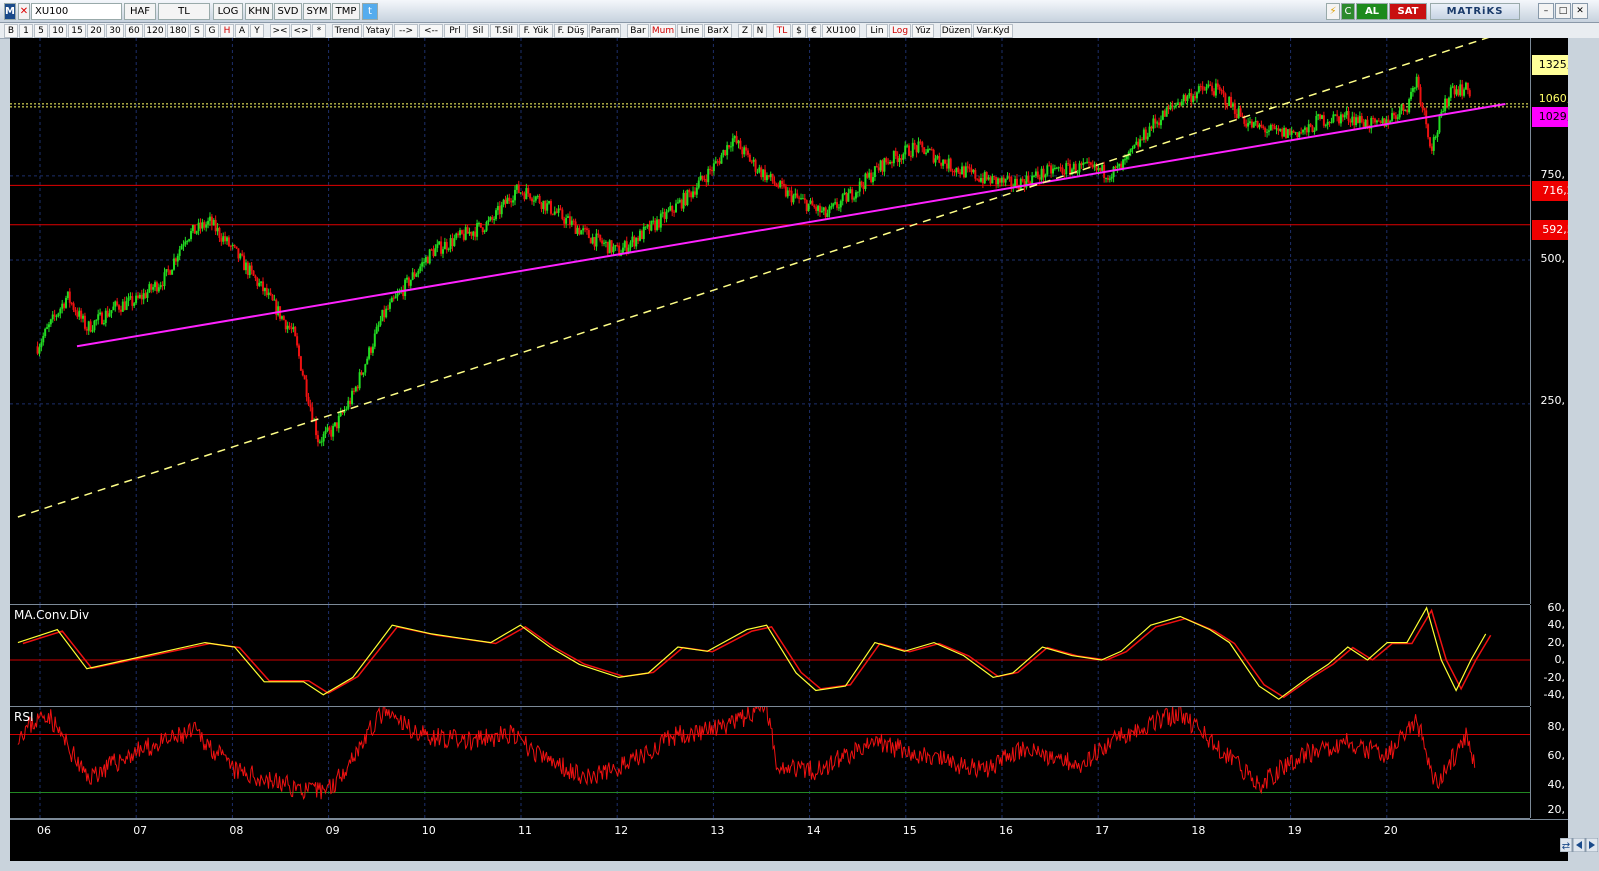  Describe the element at coordinates (178, 31) in the screenshot. I see `toolbar-button: 180` at that location.